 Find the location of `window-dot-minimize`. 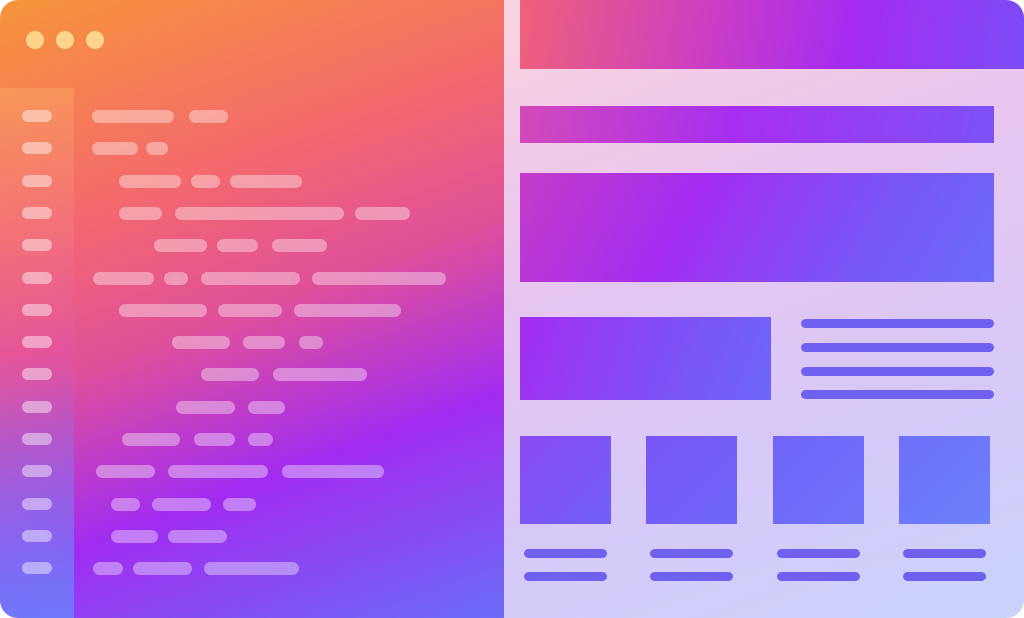

window-dot-minimize is located at coordinates (65, 40).